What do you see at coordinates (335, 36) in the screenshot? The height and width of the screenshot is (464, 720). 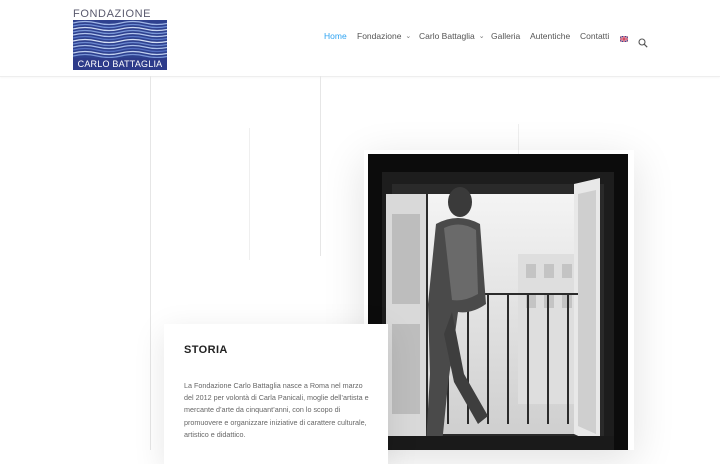 I see `nav-item-home: Home` at bounding box center [335, 36].